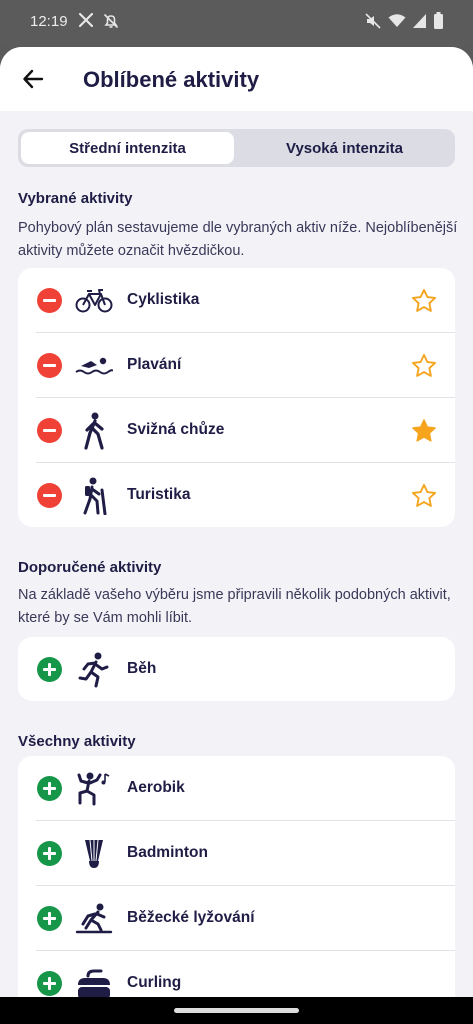 The width and height of the screenshot is (473, 1024). Describe the element at coordinates (94, 919) in the screenshot. I see `cross-country-skiing-icon` at that location.